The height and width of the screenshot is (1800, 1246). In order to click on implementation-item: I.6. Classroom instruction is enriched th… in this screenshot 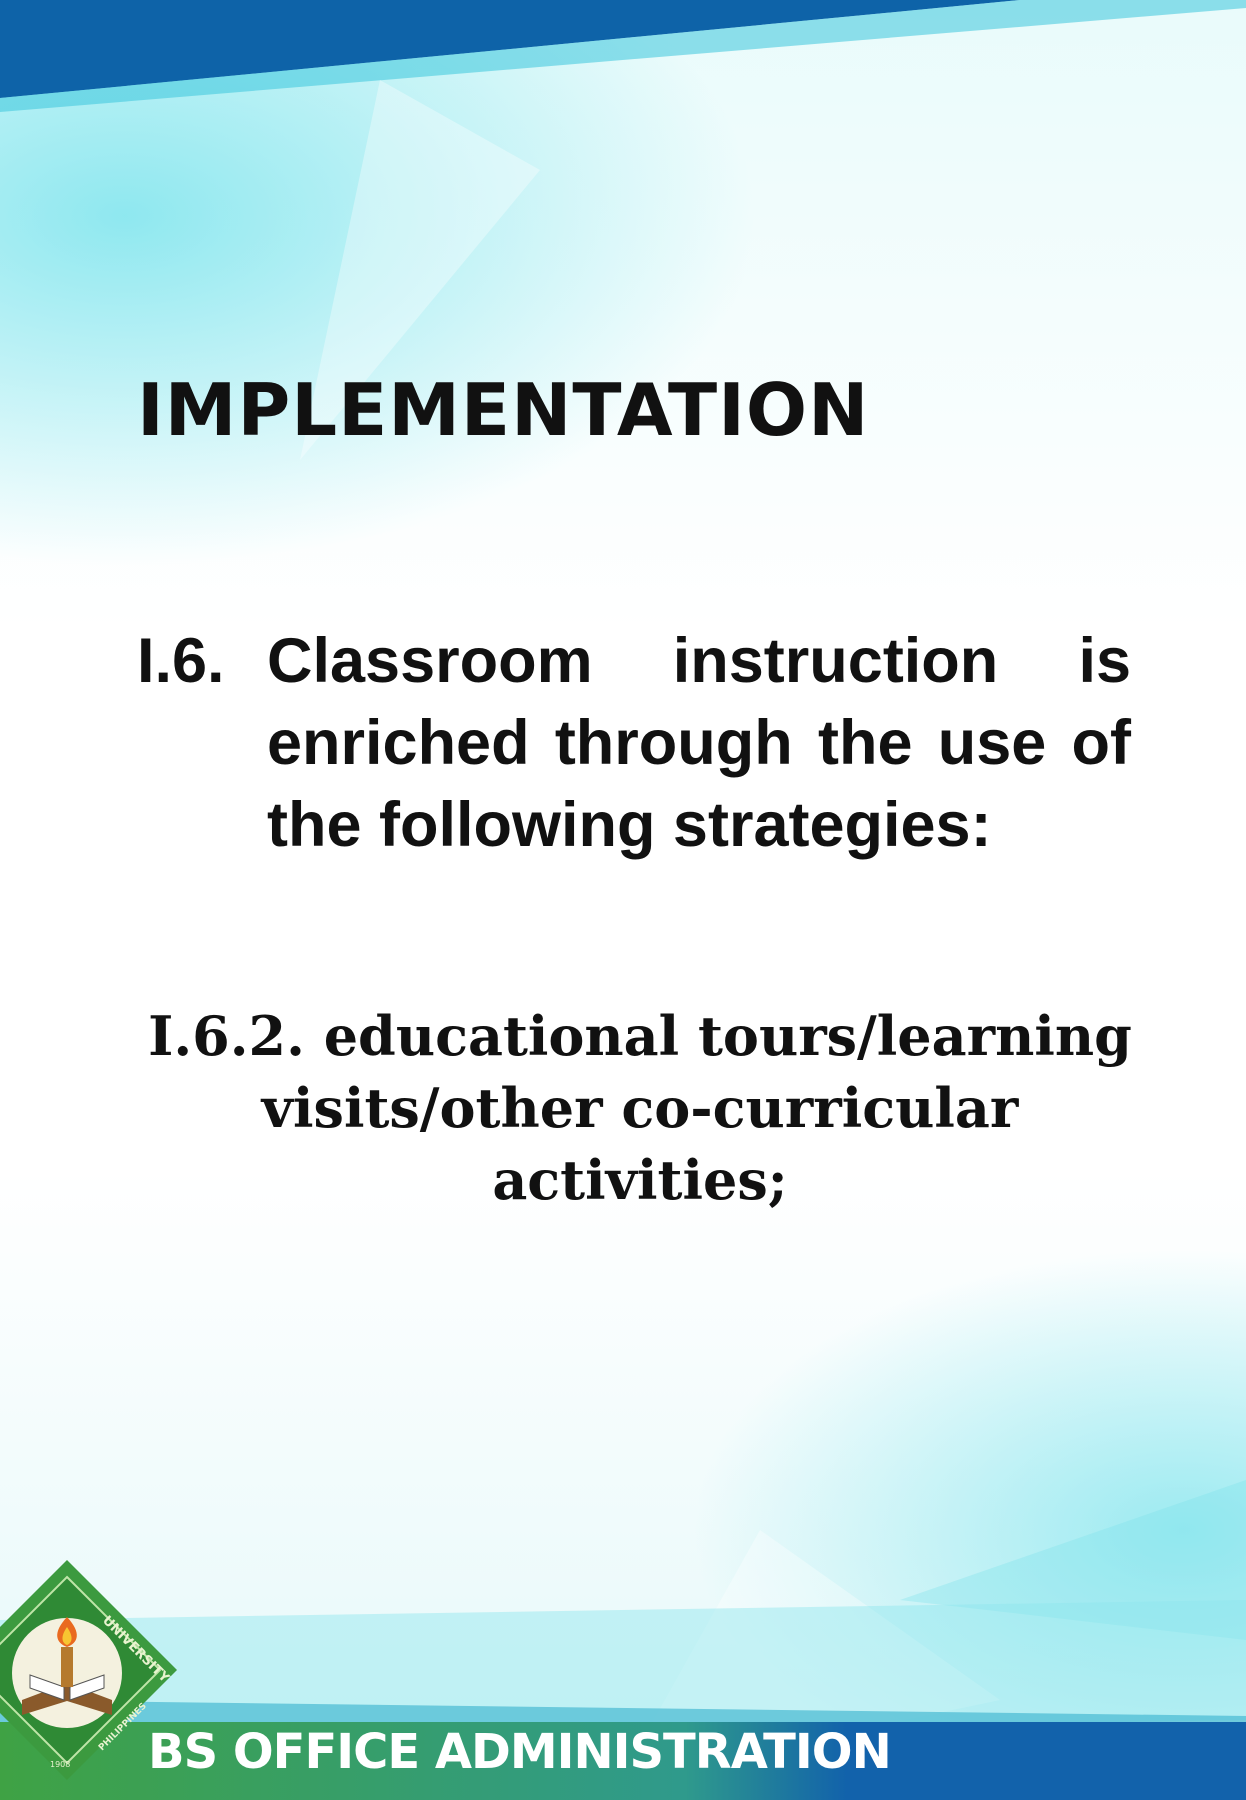, I will do `click(634, 743)`.